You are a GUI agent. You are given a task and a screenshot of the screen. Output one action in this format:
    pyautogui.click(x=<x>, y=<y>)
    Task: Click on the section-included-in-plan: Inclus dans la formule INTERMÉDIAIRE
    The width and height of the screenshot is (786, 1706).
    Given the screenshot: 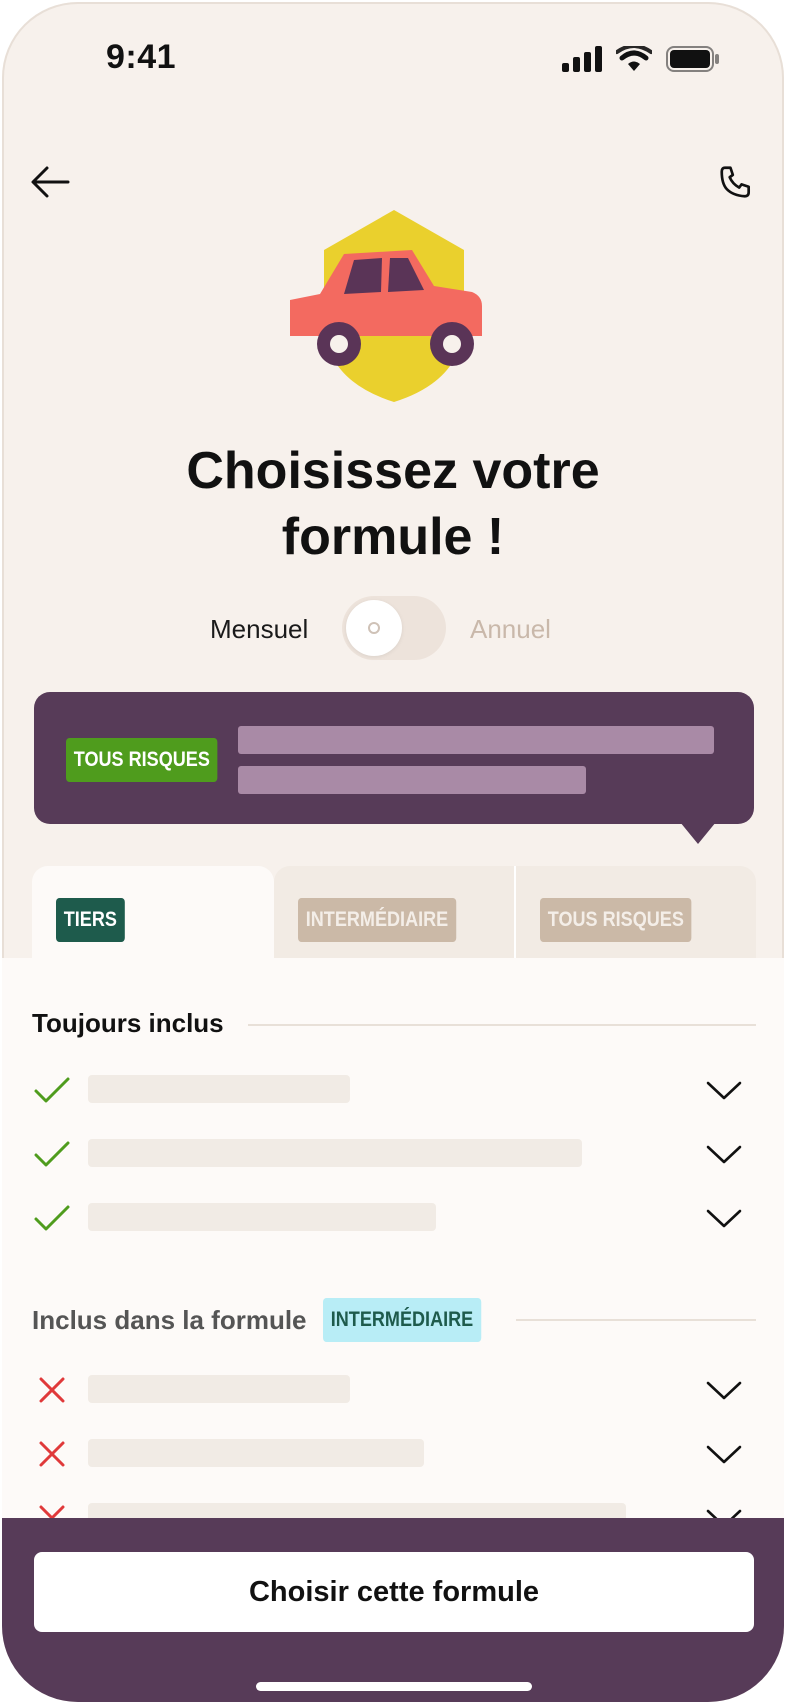 What is the action you would take?
    pyautogui.click(x=269, y=1320)
    